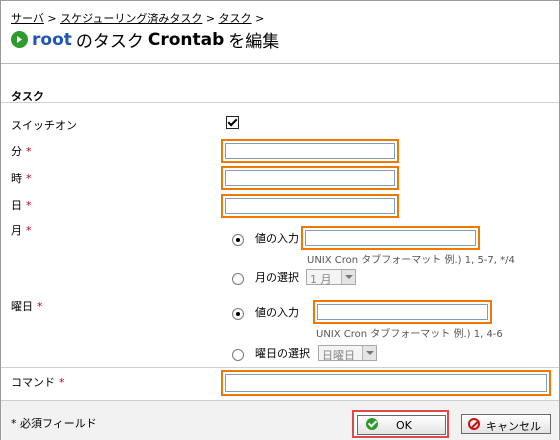  Describe the element at coordinates (254, 42) in the screenshot. I see `title-suffix: を編集` at that location.